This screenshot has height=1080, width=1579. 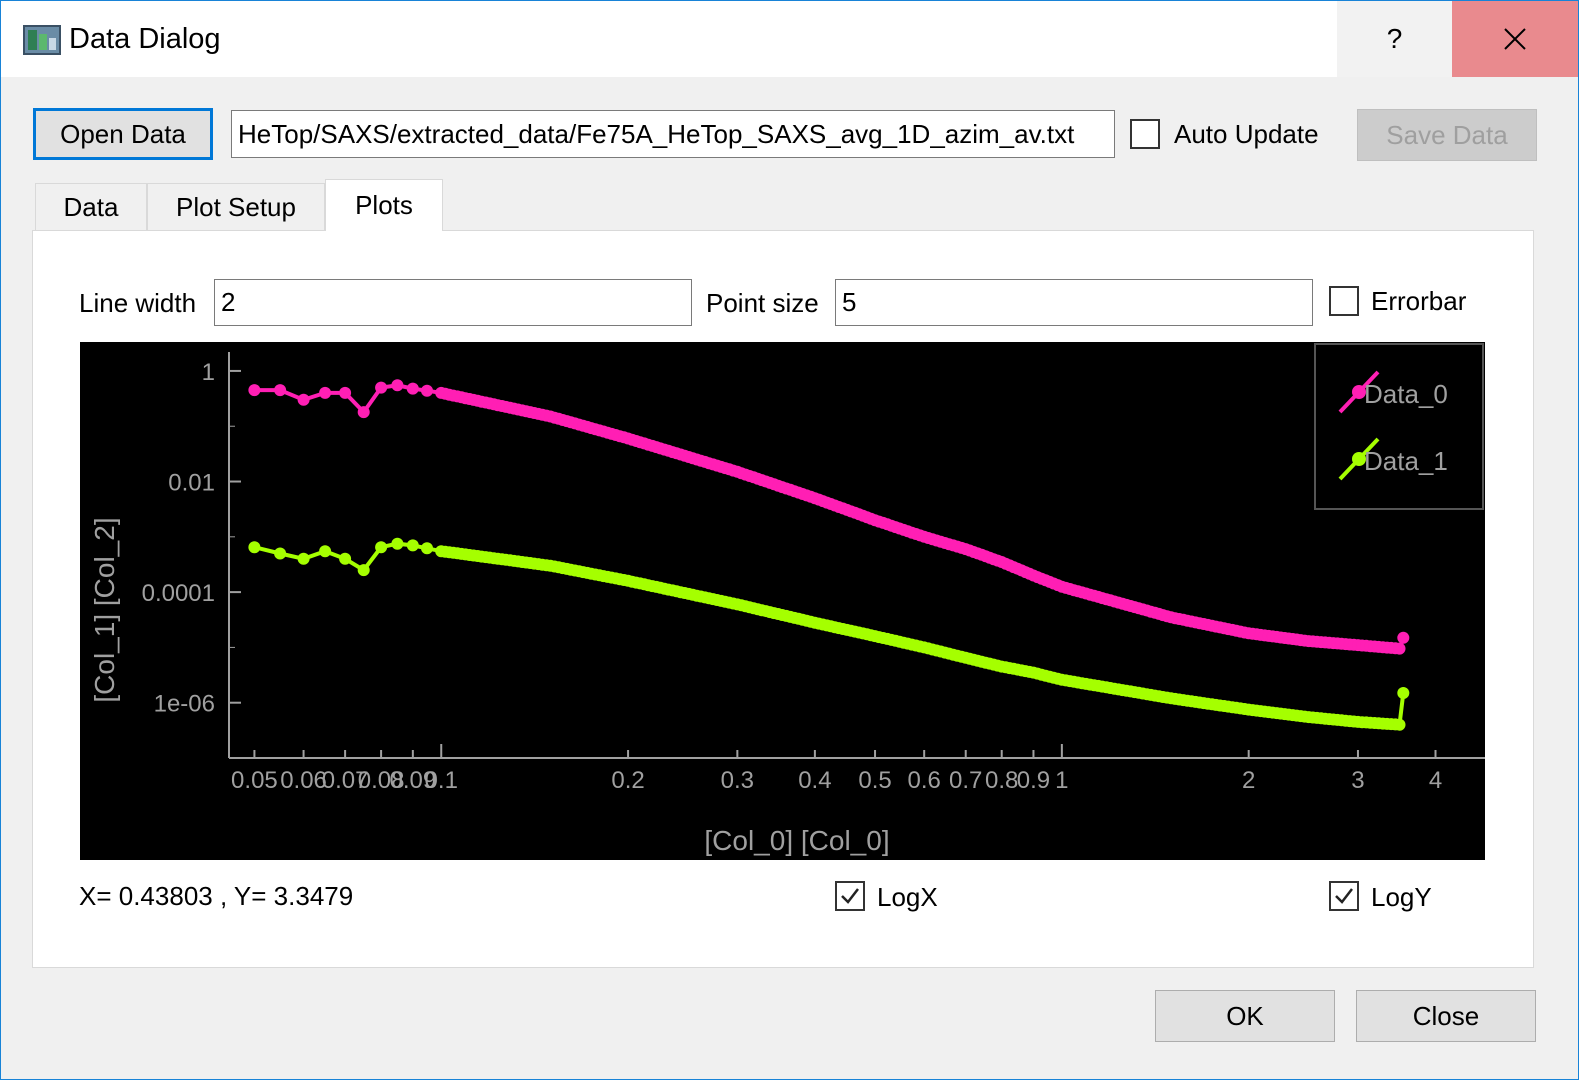 I want to click on help-button: ?, so click(x=1394, y=39).